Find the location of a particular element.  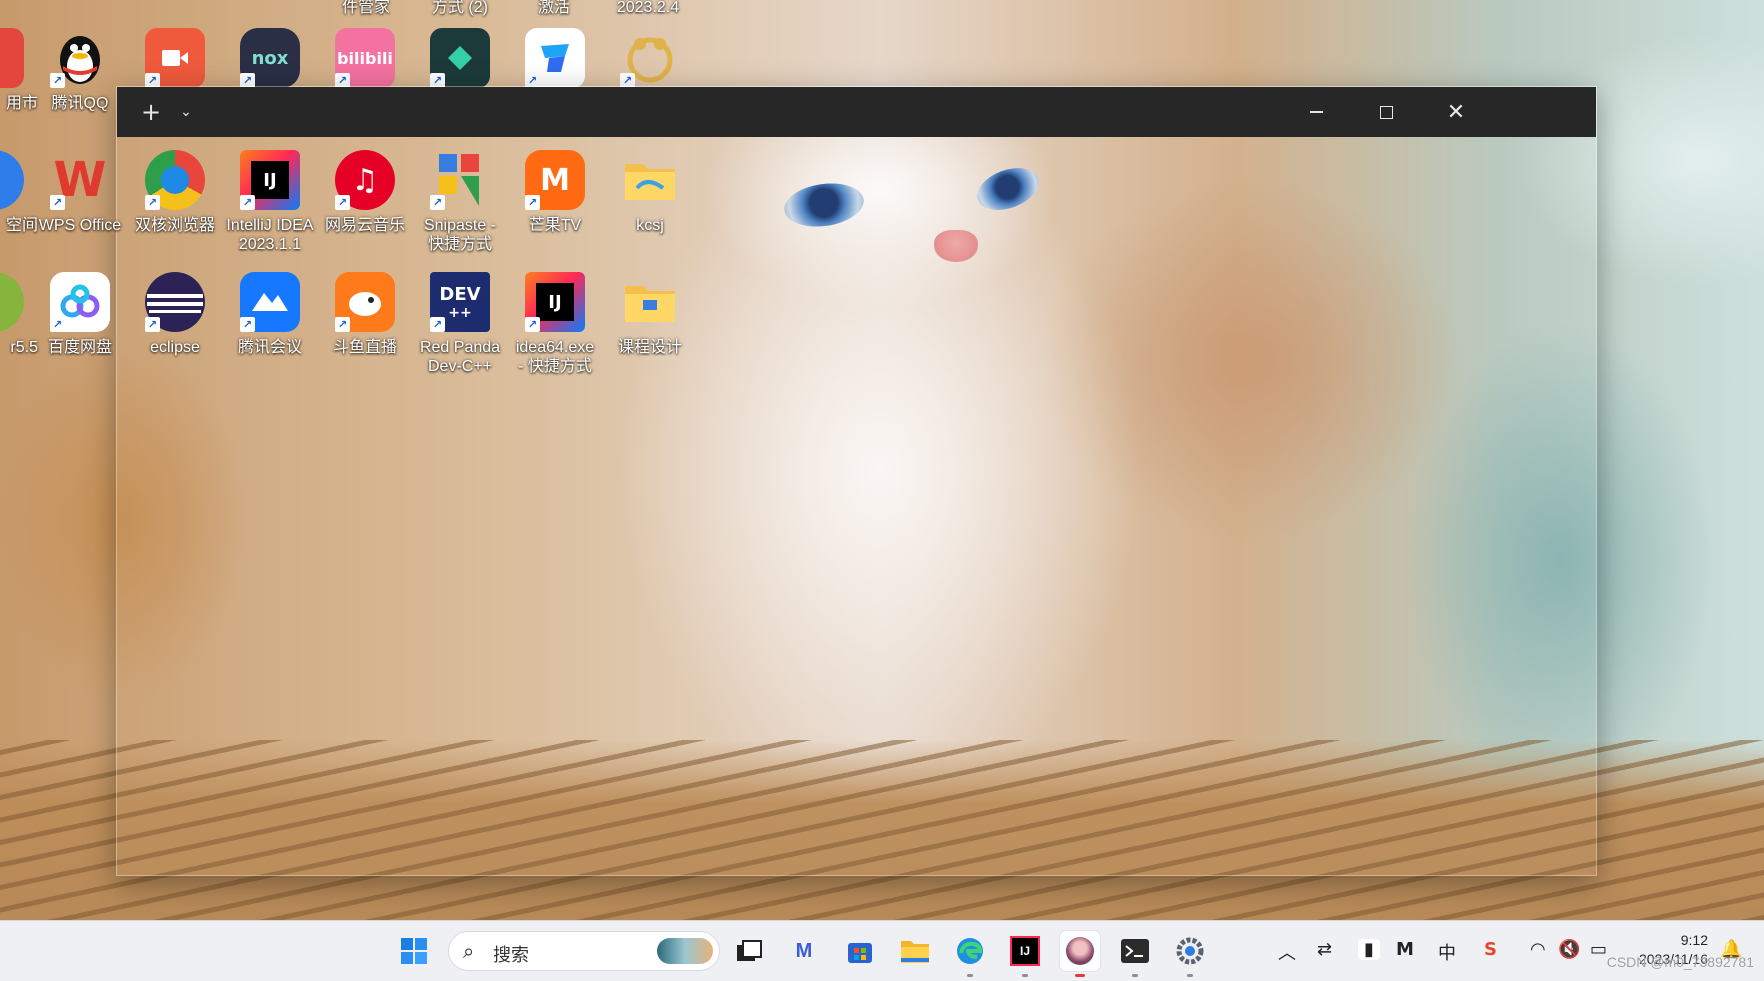

desktop-icon-intellij: IJ ↗ IntelliJ IDEA 2023.1.1 is located at coordinates (270, 202).